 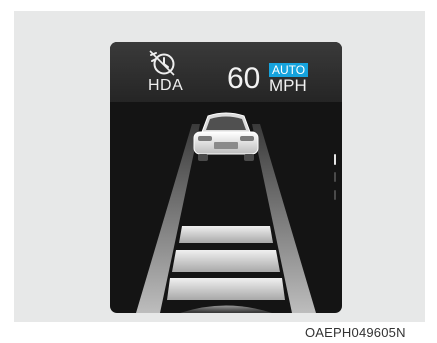 What do you see at coordinates (226, 309) in the screenshot?
I see `own-vehicle-hood` at bounding box center [226, 309].